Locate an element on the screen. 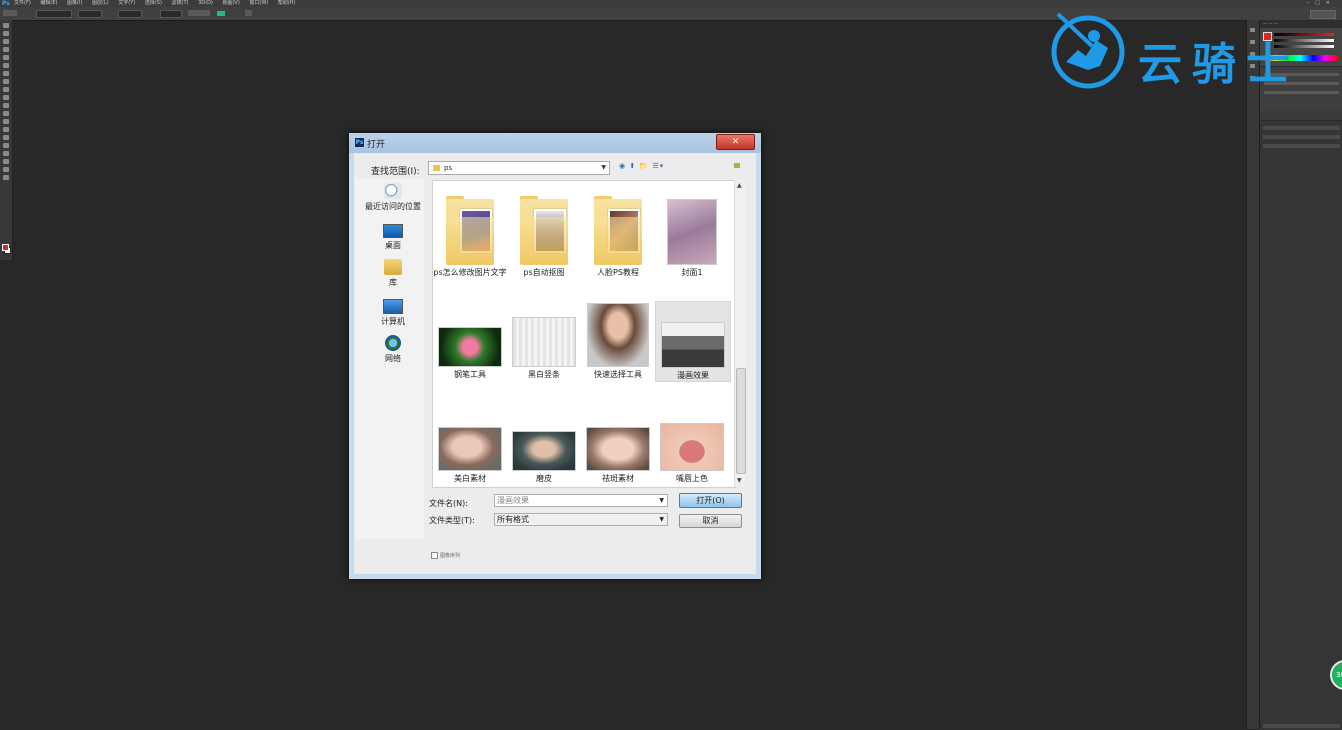 This screenshot has height=730, width=1342. foreground-color-swatch is located at coordinates (5, 247).